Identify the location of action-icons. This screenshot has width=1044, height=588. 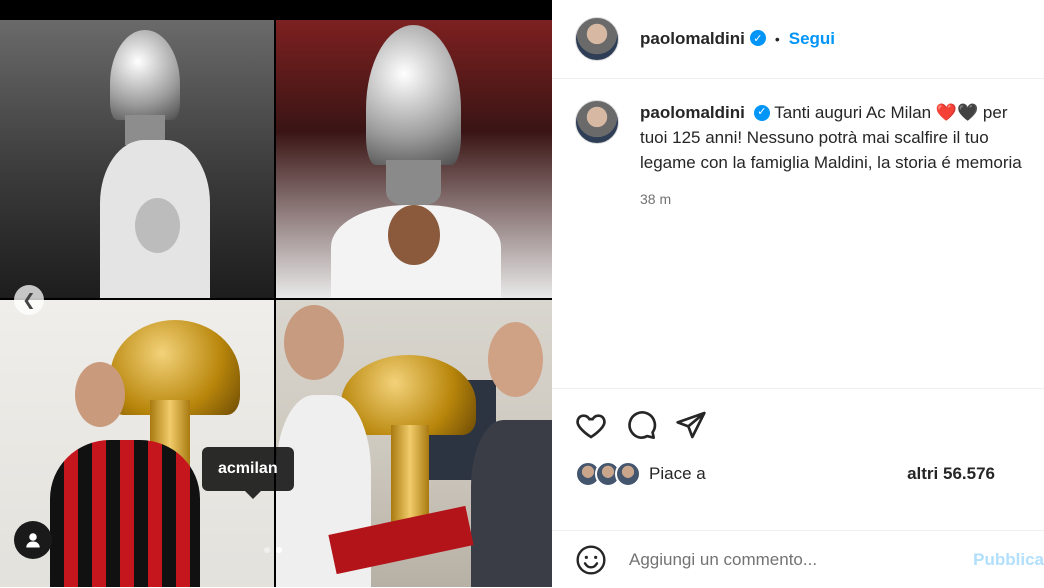
(641, 425).